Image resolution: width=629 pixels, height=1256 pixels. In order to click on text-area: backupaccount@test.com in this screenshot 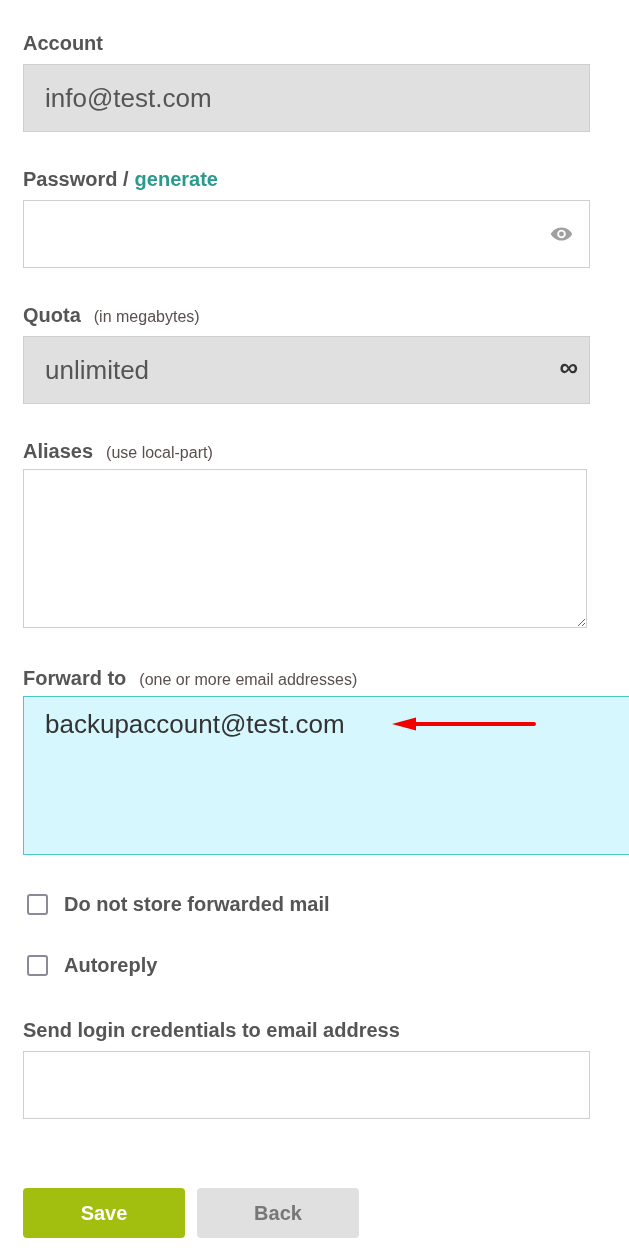, I will do `click(326, 775)`.